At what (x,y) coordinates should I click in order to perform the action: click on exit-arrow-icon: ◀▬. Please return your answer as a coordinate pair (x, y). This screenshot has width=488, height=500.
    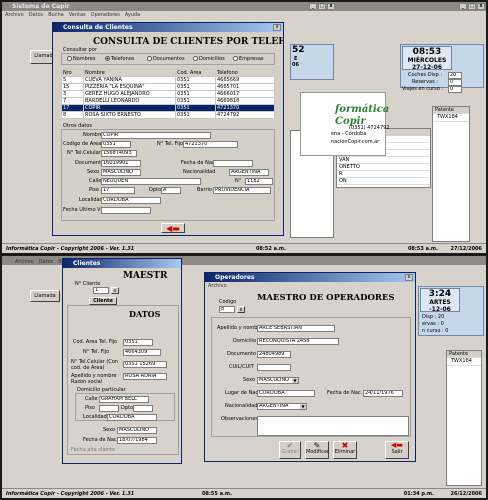
    Looking at the image, I should click on (397, 445).